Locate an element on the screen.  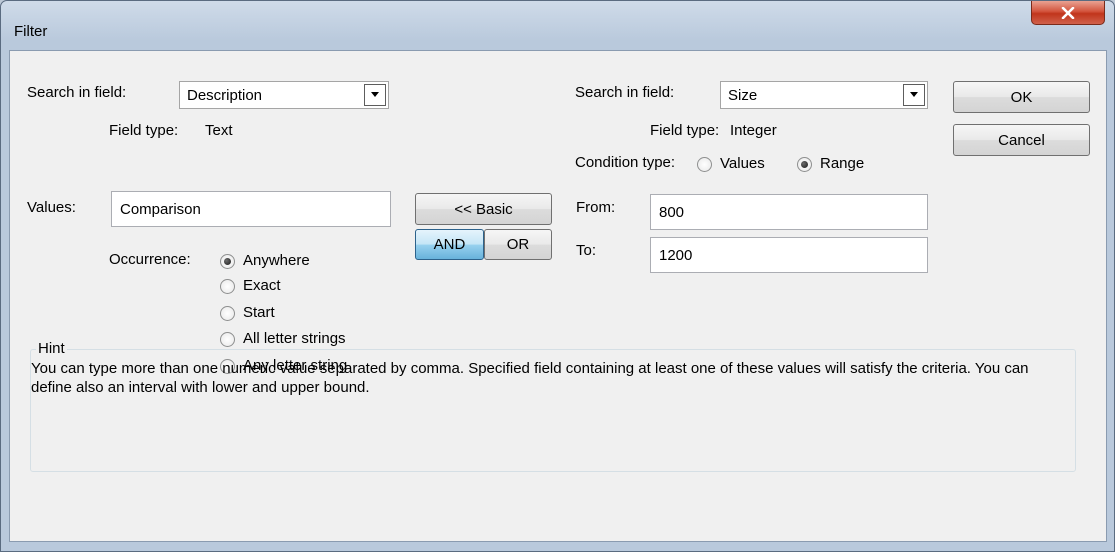
occurrence-radio-start: Start is located at coordinates (247, 313).